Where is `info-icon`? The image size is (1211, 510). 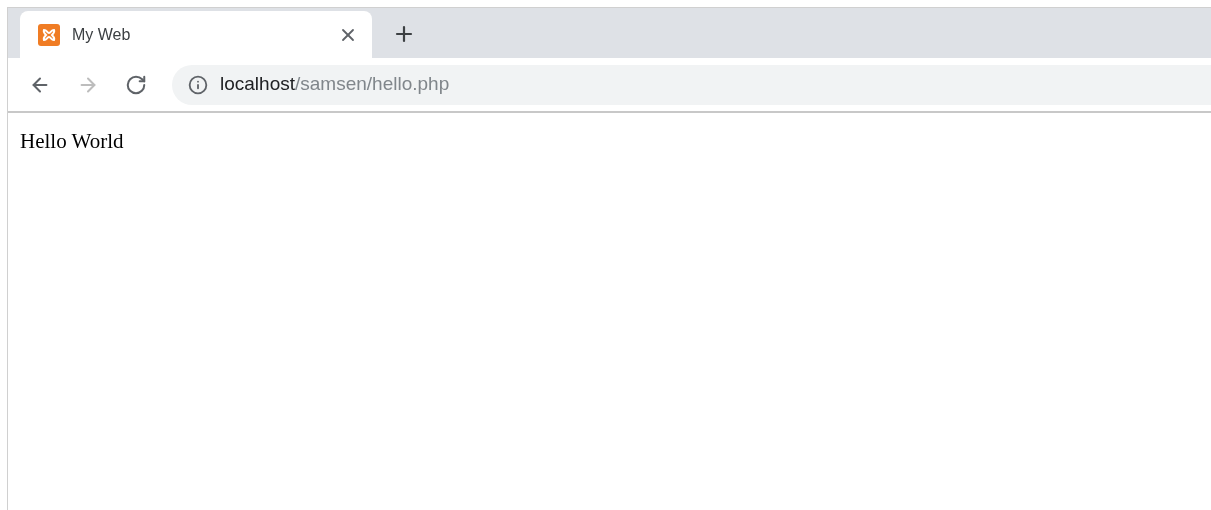 info-icon is located at coordinates (198, 84).